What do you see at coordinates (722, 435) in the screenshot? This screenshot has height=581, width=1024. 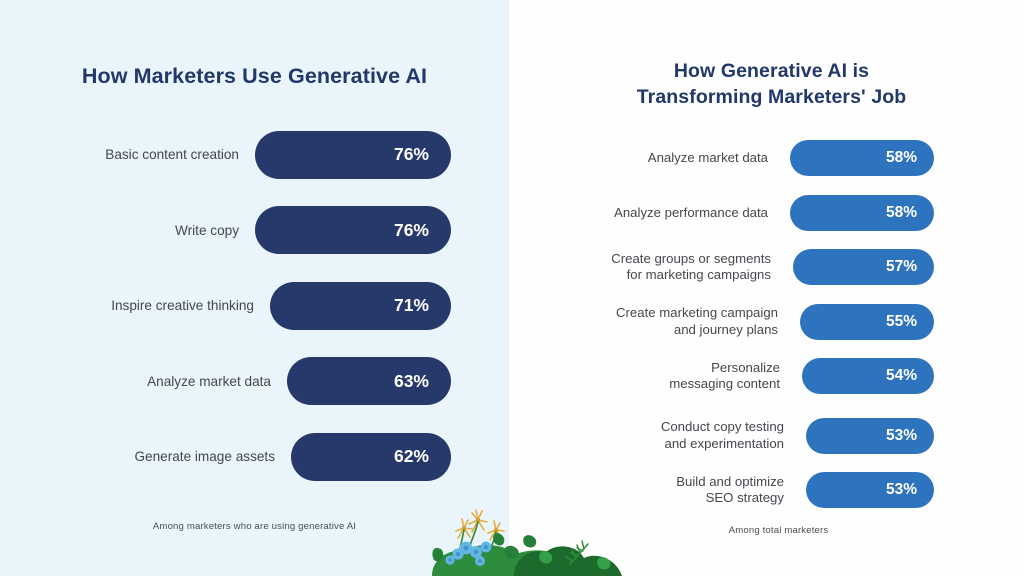 I see `bar-row-label: Conduct copy testing and experimentation` at bounding box center [722, 435].